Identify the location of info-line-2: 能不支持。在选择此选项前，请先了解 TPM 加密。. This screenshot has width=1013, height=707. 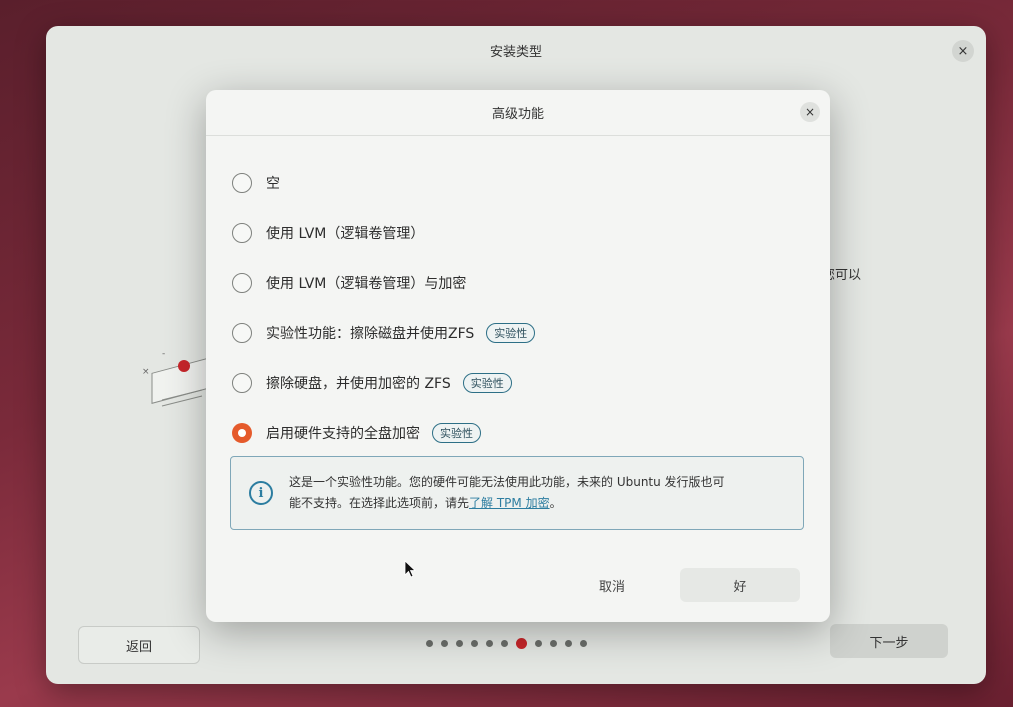
(507, 503).